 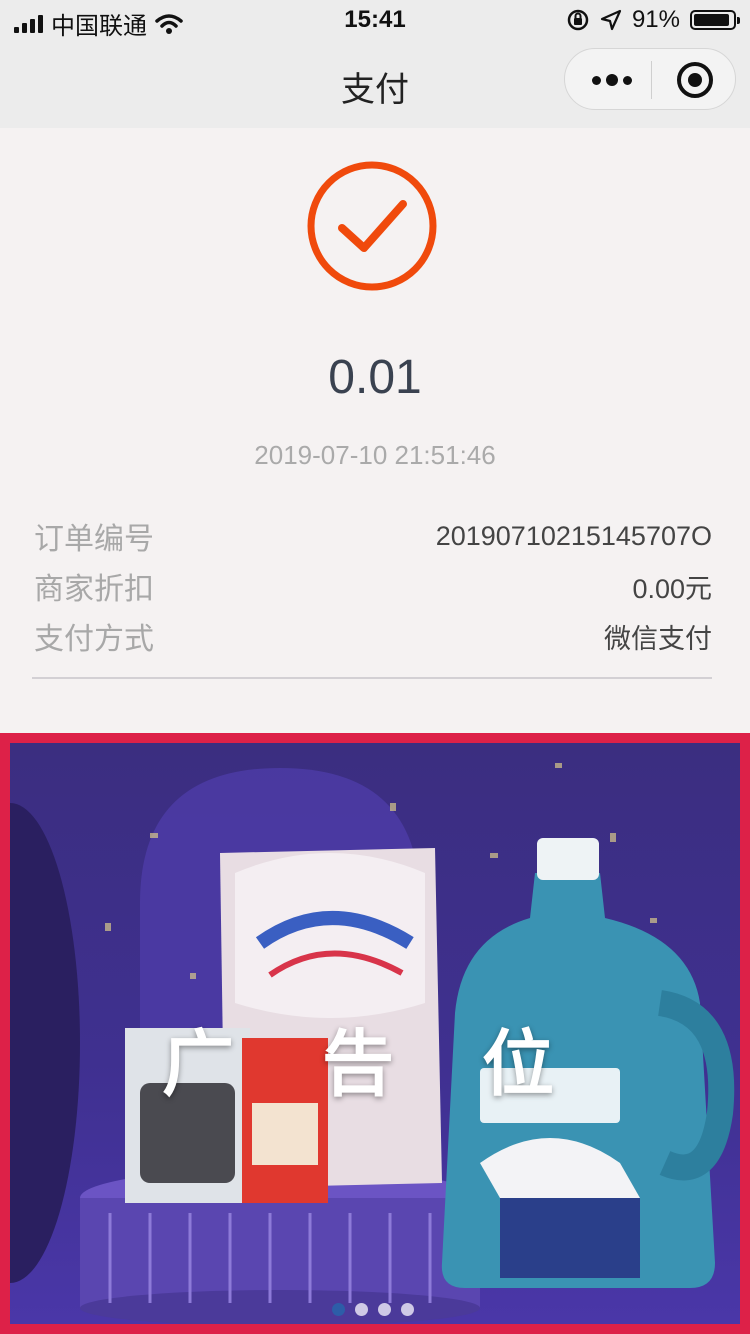 I want to click on success-circle, so click(x=372, y=226).